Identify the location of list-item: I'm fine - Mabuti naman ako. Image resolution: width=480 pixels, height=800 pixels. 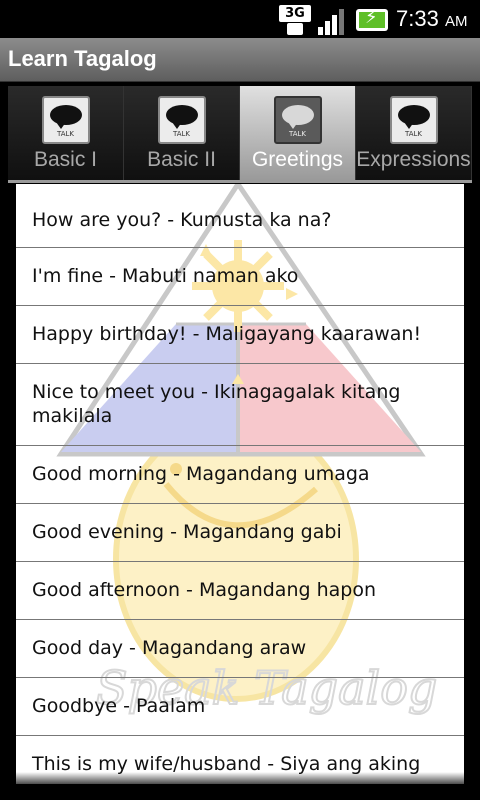
(240, 277).